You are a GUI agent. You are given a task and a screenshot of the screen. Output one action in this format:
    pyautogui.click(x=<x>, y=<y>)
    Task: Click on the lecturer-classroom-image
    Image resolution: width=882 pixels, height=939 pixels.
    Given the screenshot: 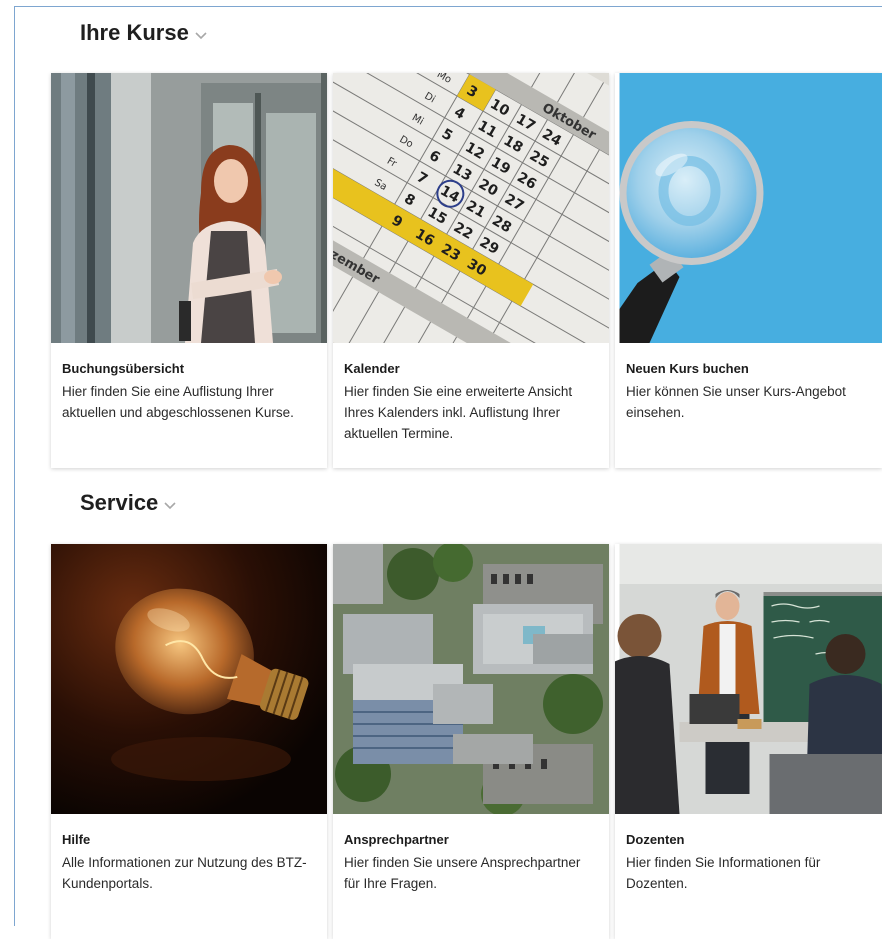 What is the action you would take?
    pyautogui.click(x=748, y=679)
    